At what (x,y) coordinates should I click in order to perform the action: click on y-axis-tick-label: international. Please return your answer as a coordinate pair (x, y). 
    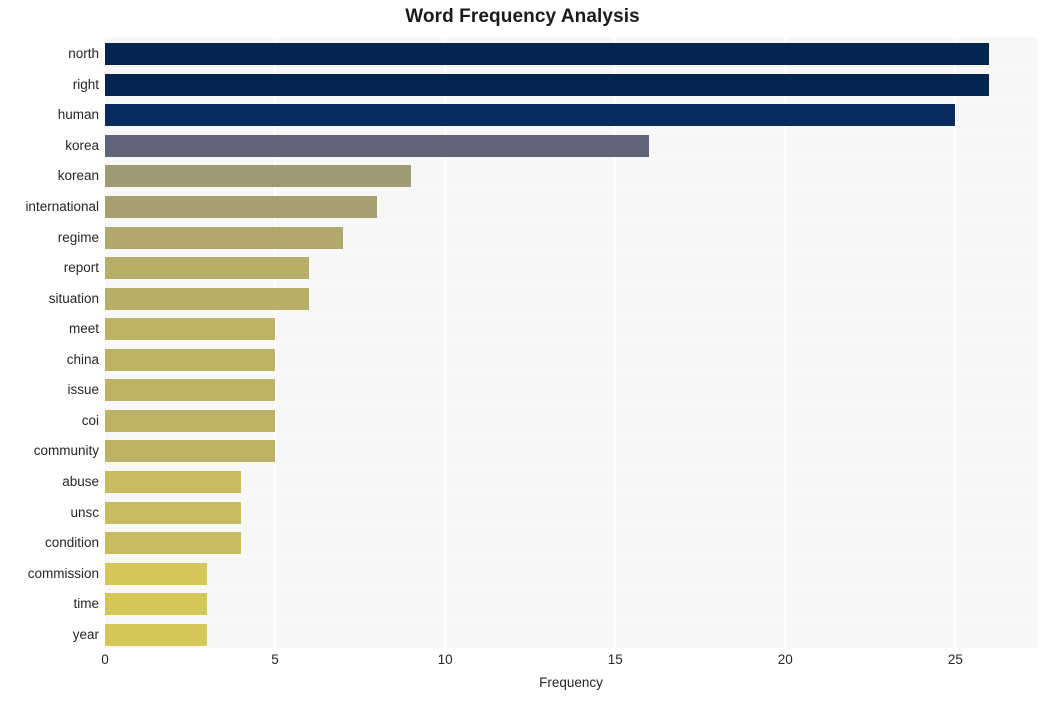
    Looking at the image, I should click on (62, 207).